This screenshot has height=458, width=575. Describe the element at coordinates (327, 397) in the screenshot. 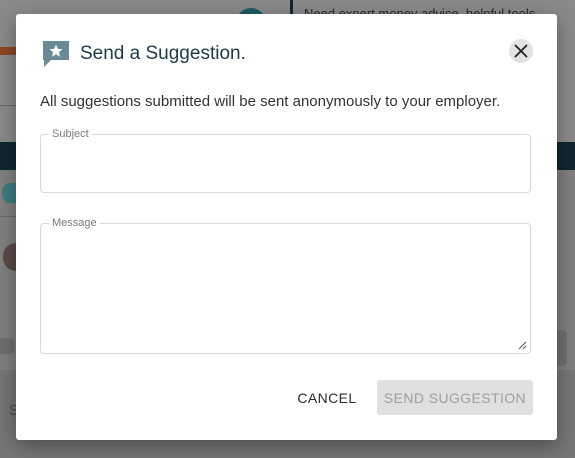

I see `cancel-button: CANCEL` at that location.